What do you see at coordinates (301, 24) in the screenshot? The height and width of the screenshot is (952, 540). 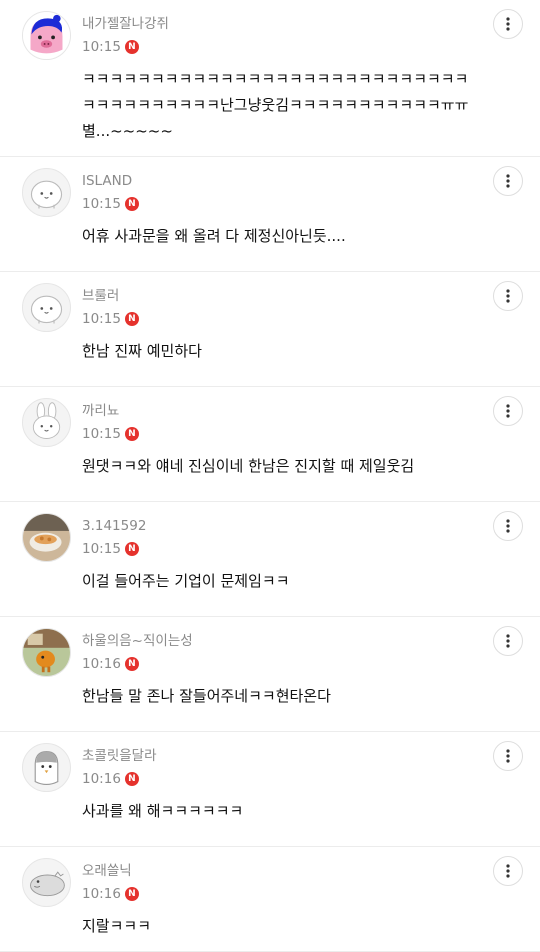 I see `comment-nickname: 내가젤잘나강쥐` at bounding box center [301, 24].